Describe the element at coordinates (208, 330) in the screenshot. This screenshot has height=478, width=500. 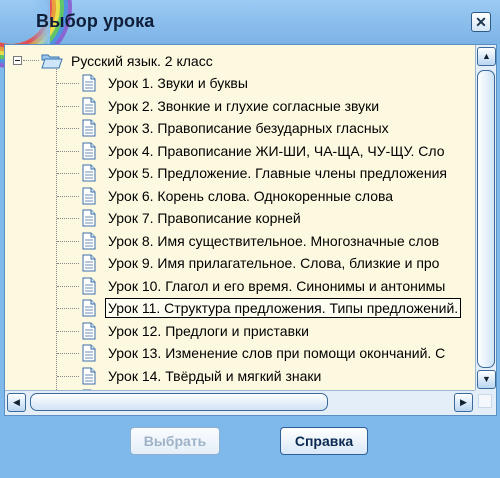
I see `lesson-label: Урок 12. Предлоги и приставки` at that location.